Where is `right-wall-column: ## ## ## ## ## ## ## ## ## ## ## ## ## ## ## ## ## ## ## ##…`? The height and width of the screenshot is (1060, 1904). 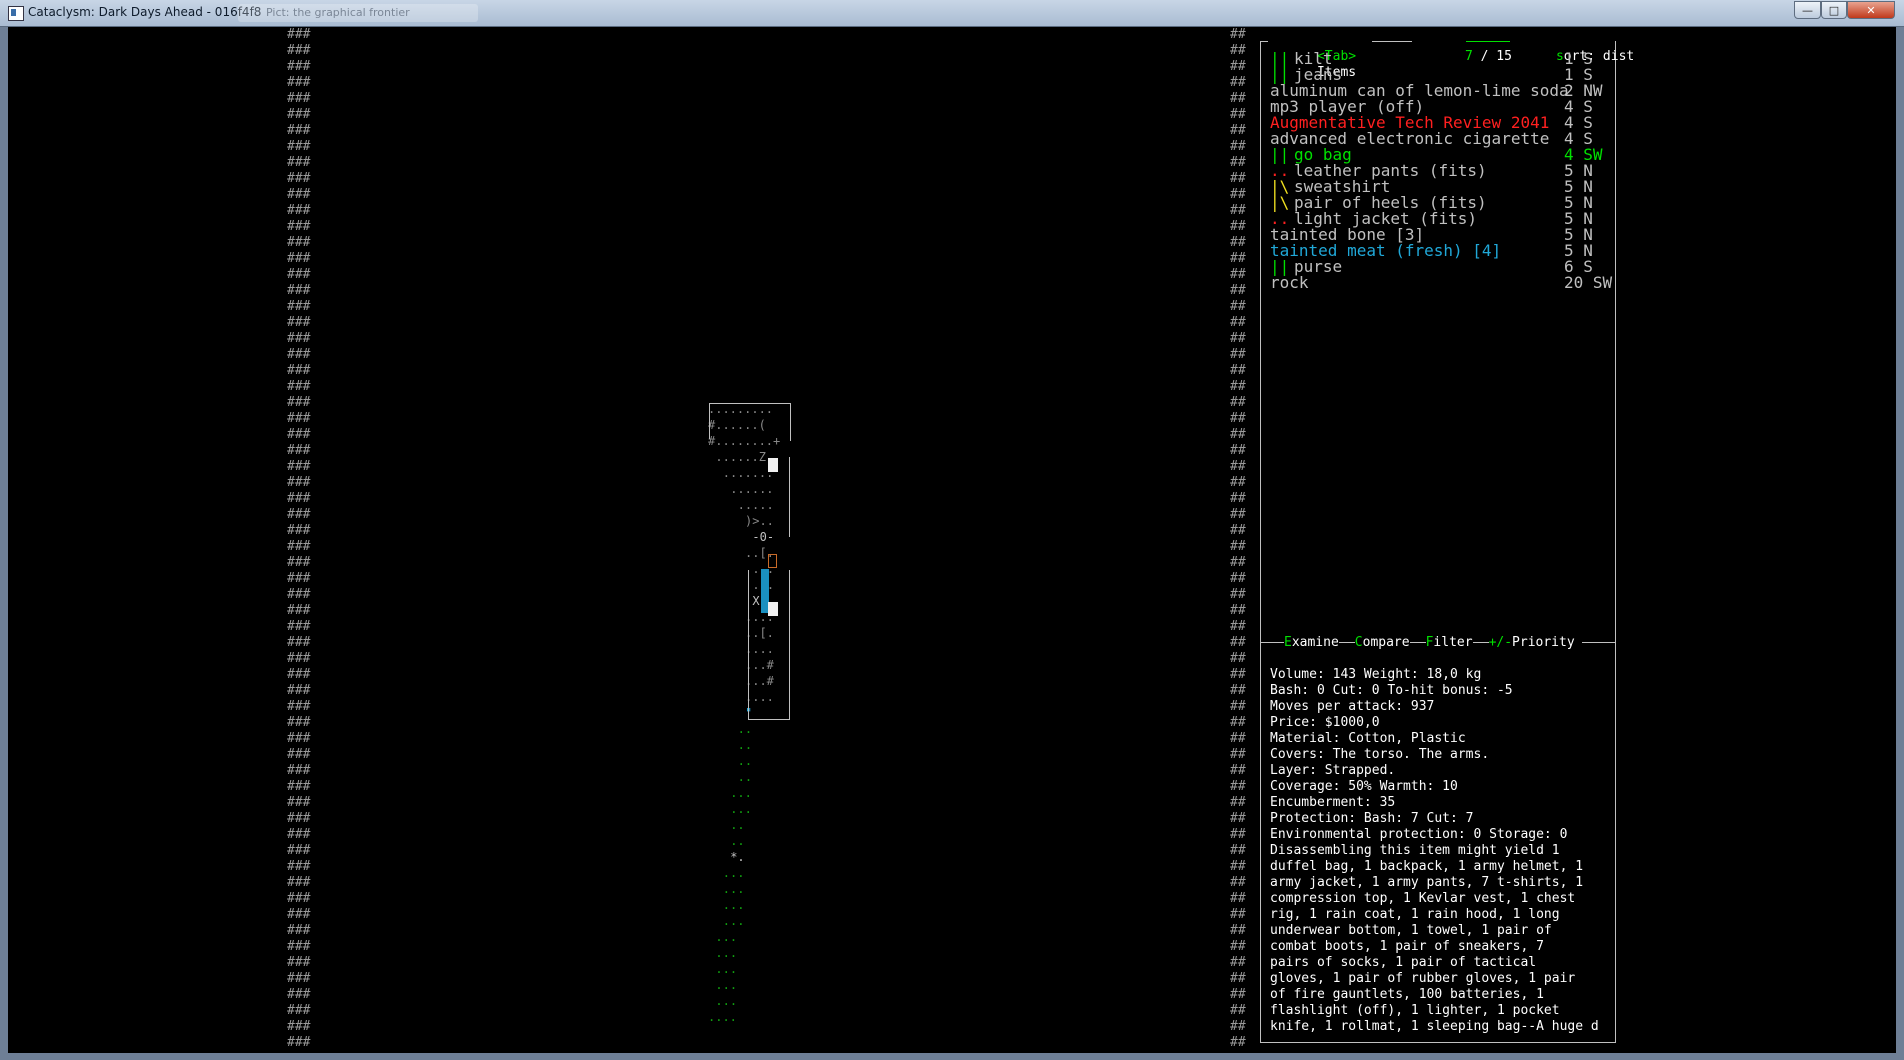 right-wall-column: ## ## ## ## ## ## ## ## ## ## ## ## ## ## ## ## ## ## ## ##… is located at coordinates (1238, 539).